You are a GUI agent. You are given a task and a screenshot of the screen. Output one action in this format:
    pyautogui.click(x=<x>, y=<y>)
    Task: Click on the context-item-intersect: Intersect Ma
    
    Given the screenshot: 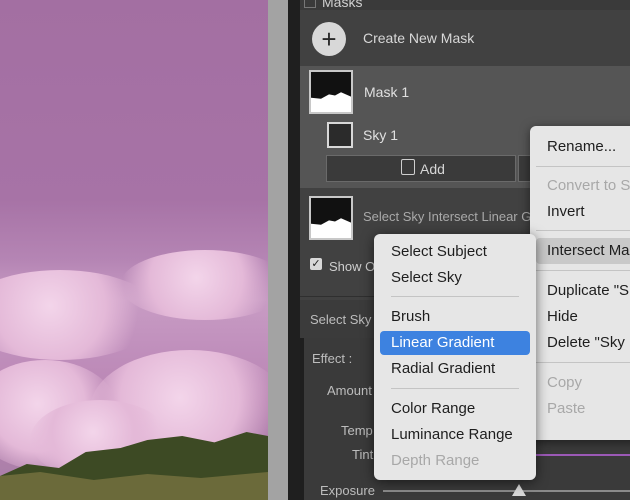 What is the action you would take?
    pyautogui.click(x=588, y=250)
    